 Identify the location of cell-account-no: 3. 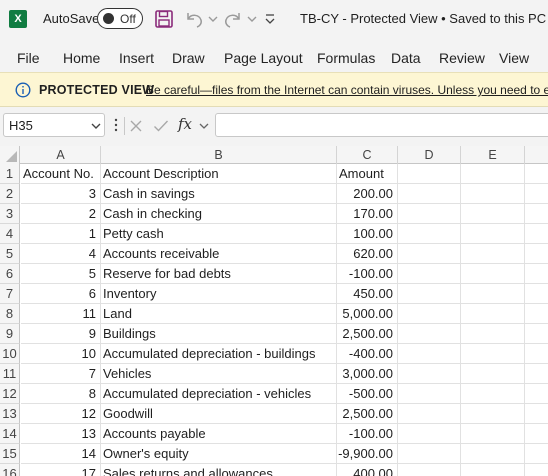
(61, 194).